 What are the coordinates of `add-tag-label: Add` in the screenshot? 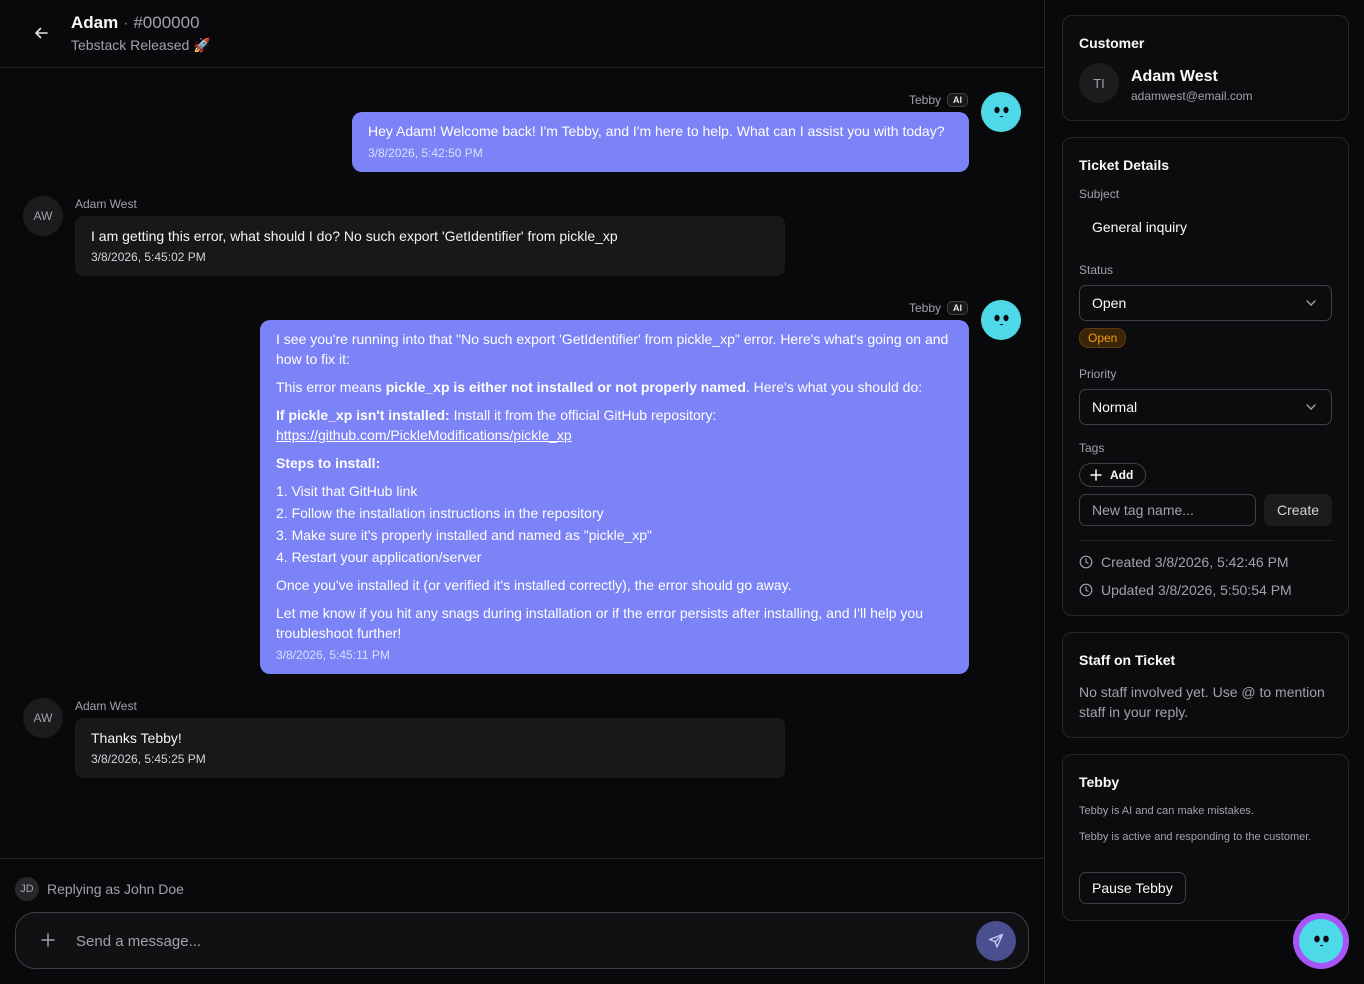 It's located at (1122, 475).